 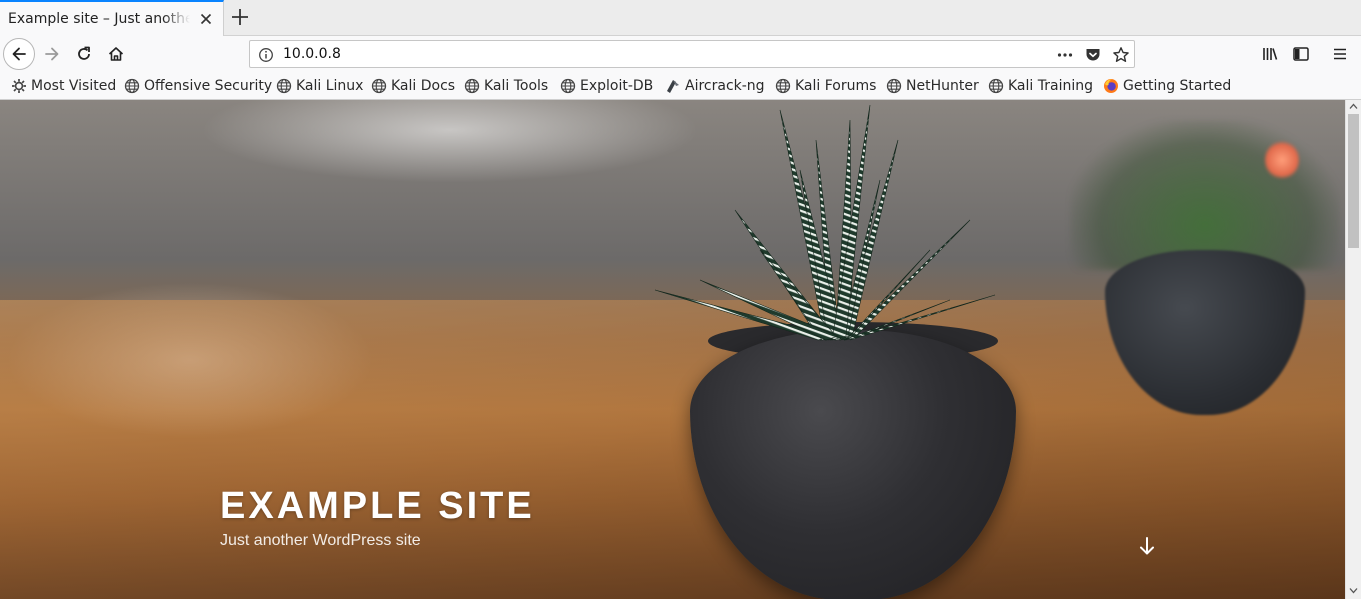 I want to click on bookmark-kali-training: Kali Training, so click(x=1040, y=86).